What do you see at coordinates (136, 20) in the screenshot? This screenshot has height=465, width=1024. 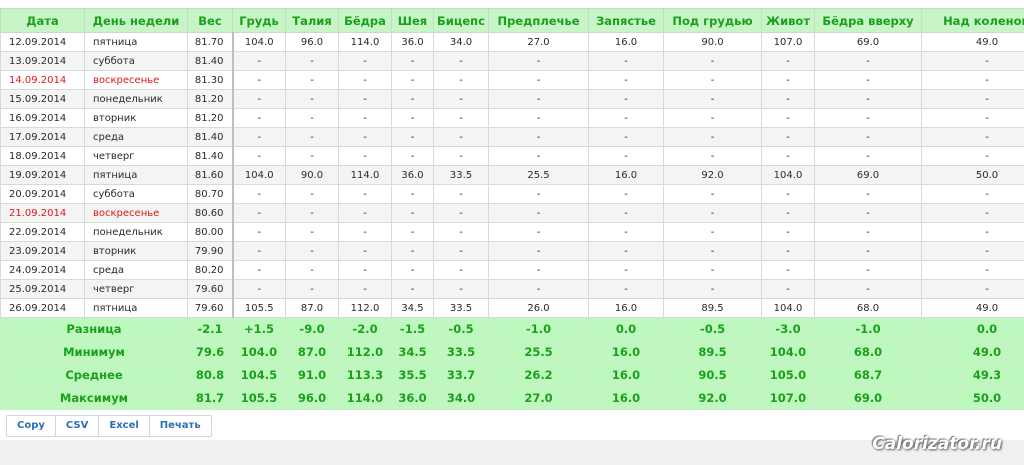 I see `column-header-weekday: День недели` at bounding box center [136, 20].